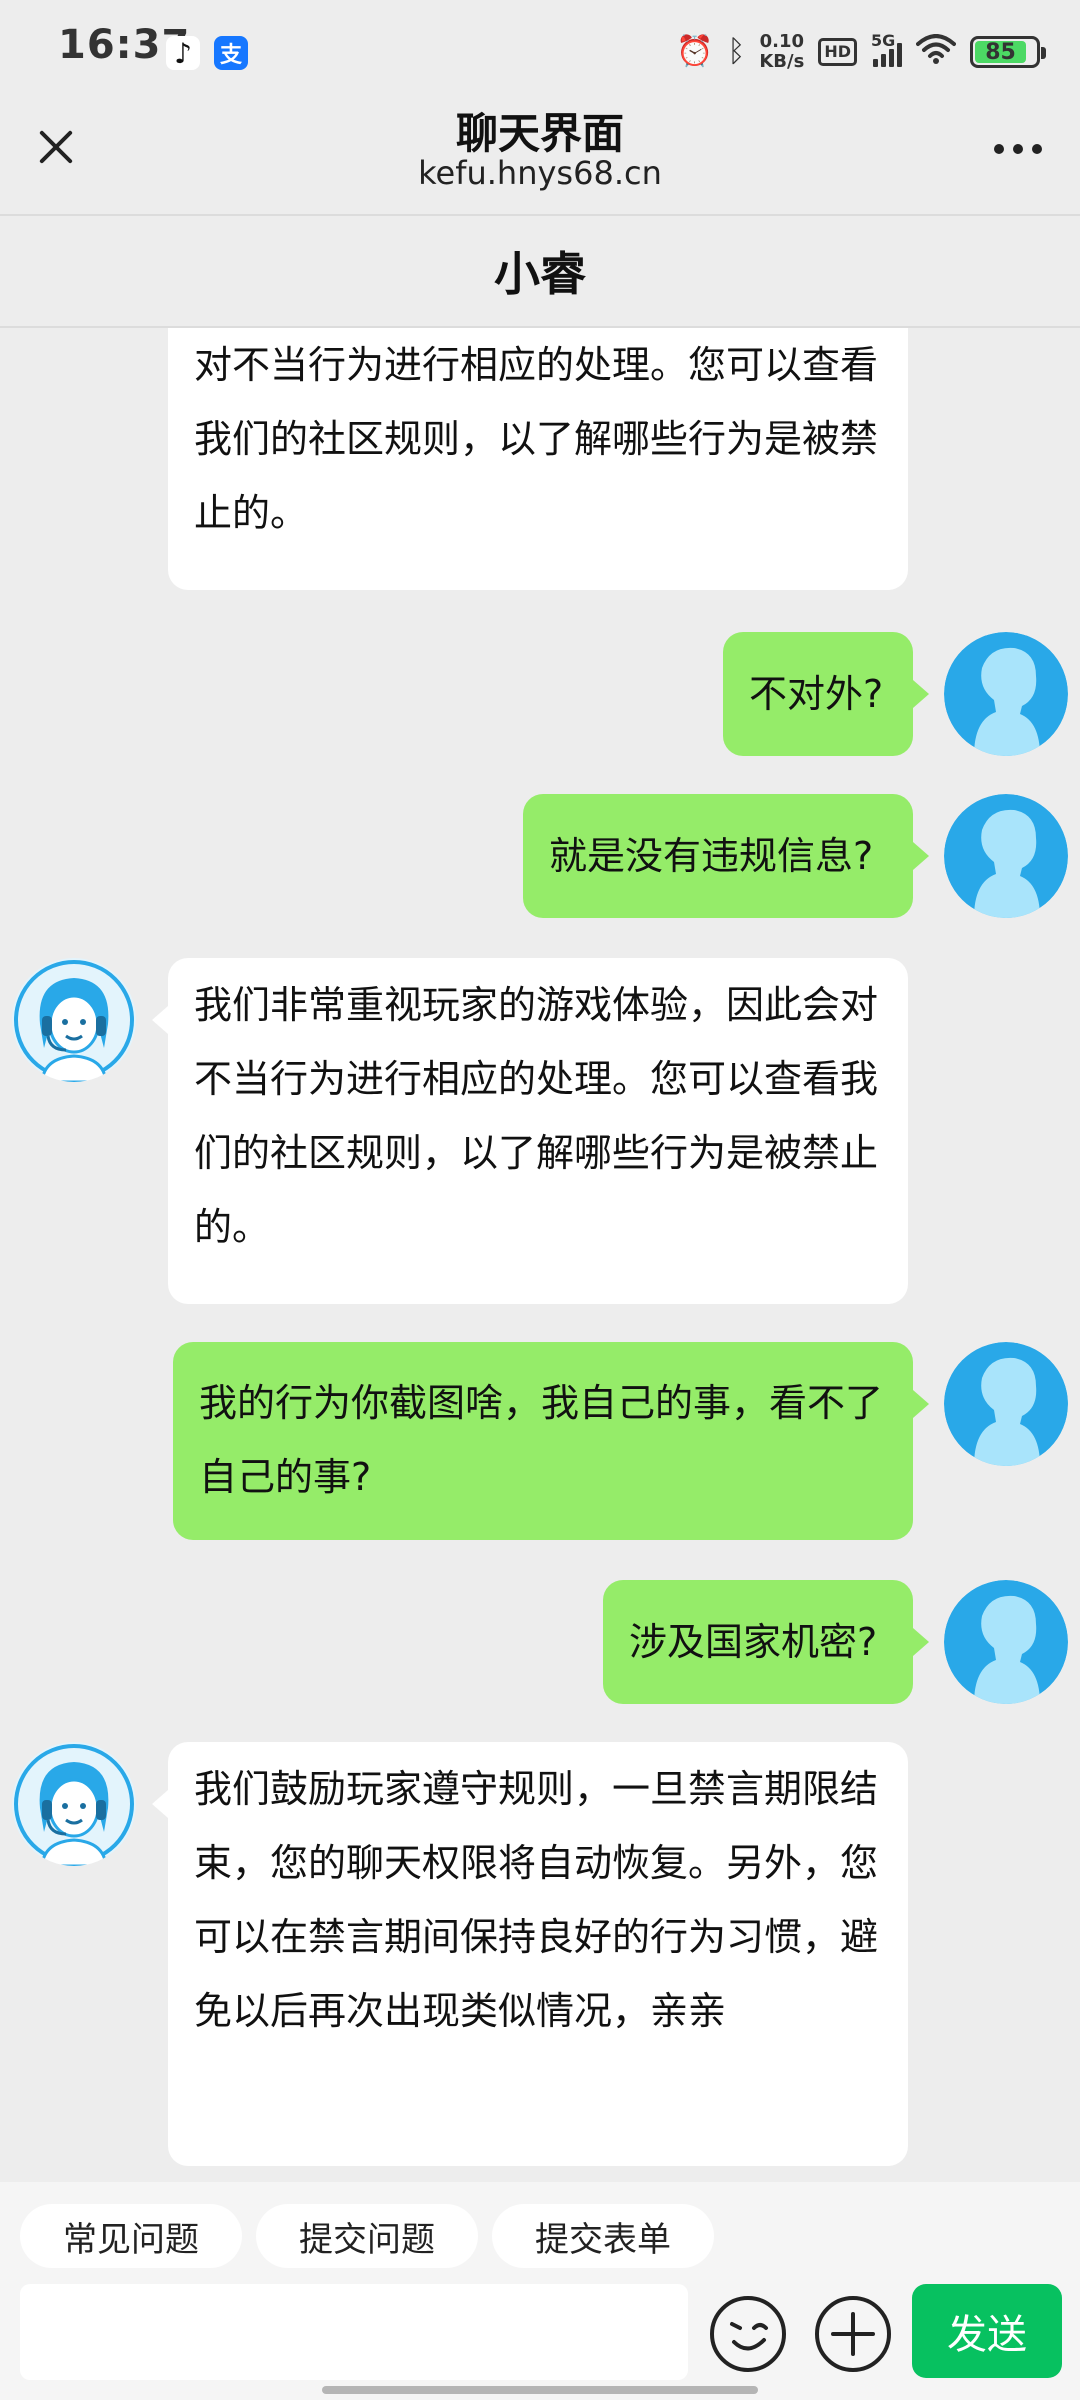 The image size is (1080, 2400). I want to click on network-speed-value: 0.10, so click(782, 41).